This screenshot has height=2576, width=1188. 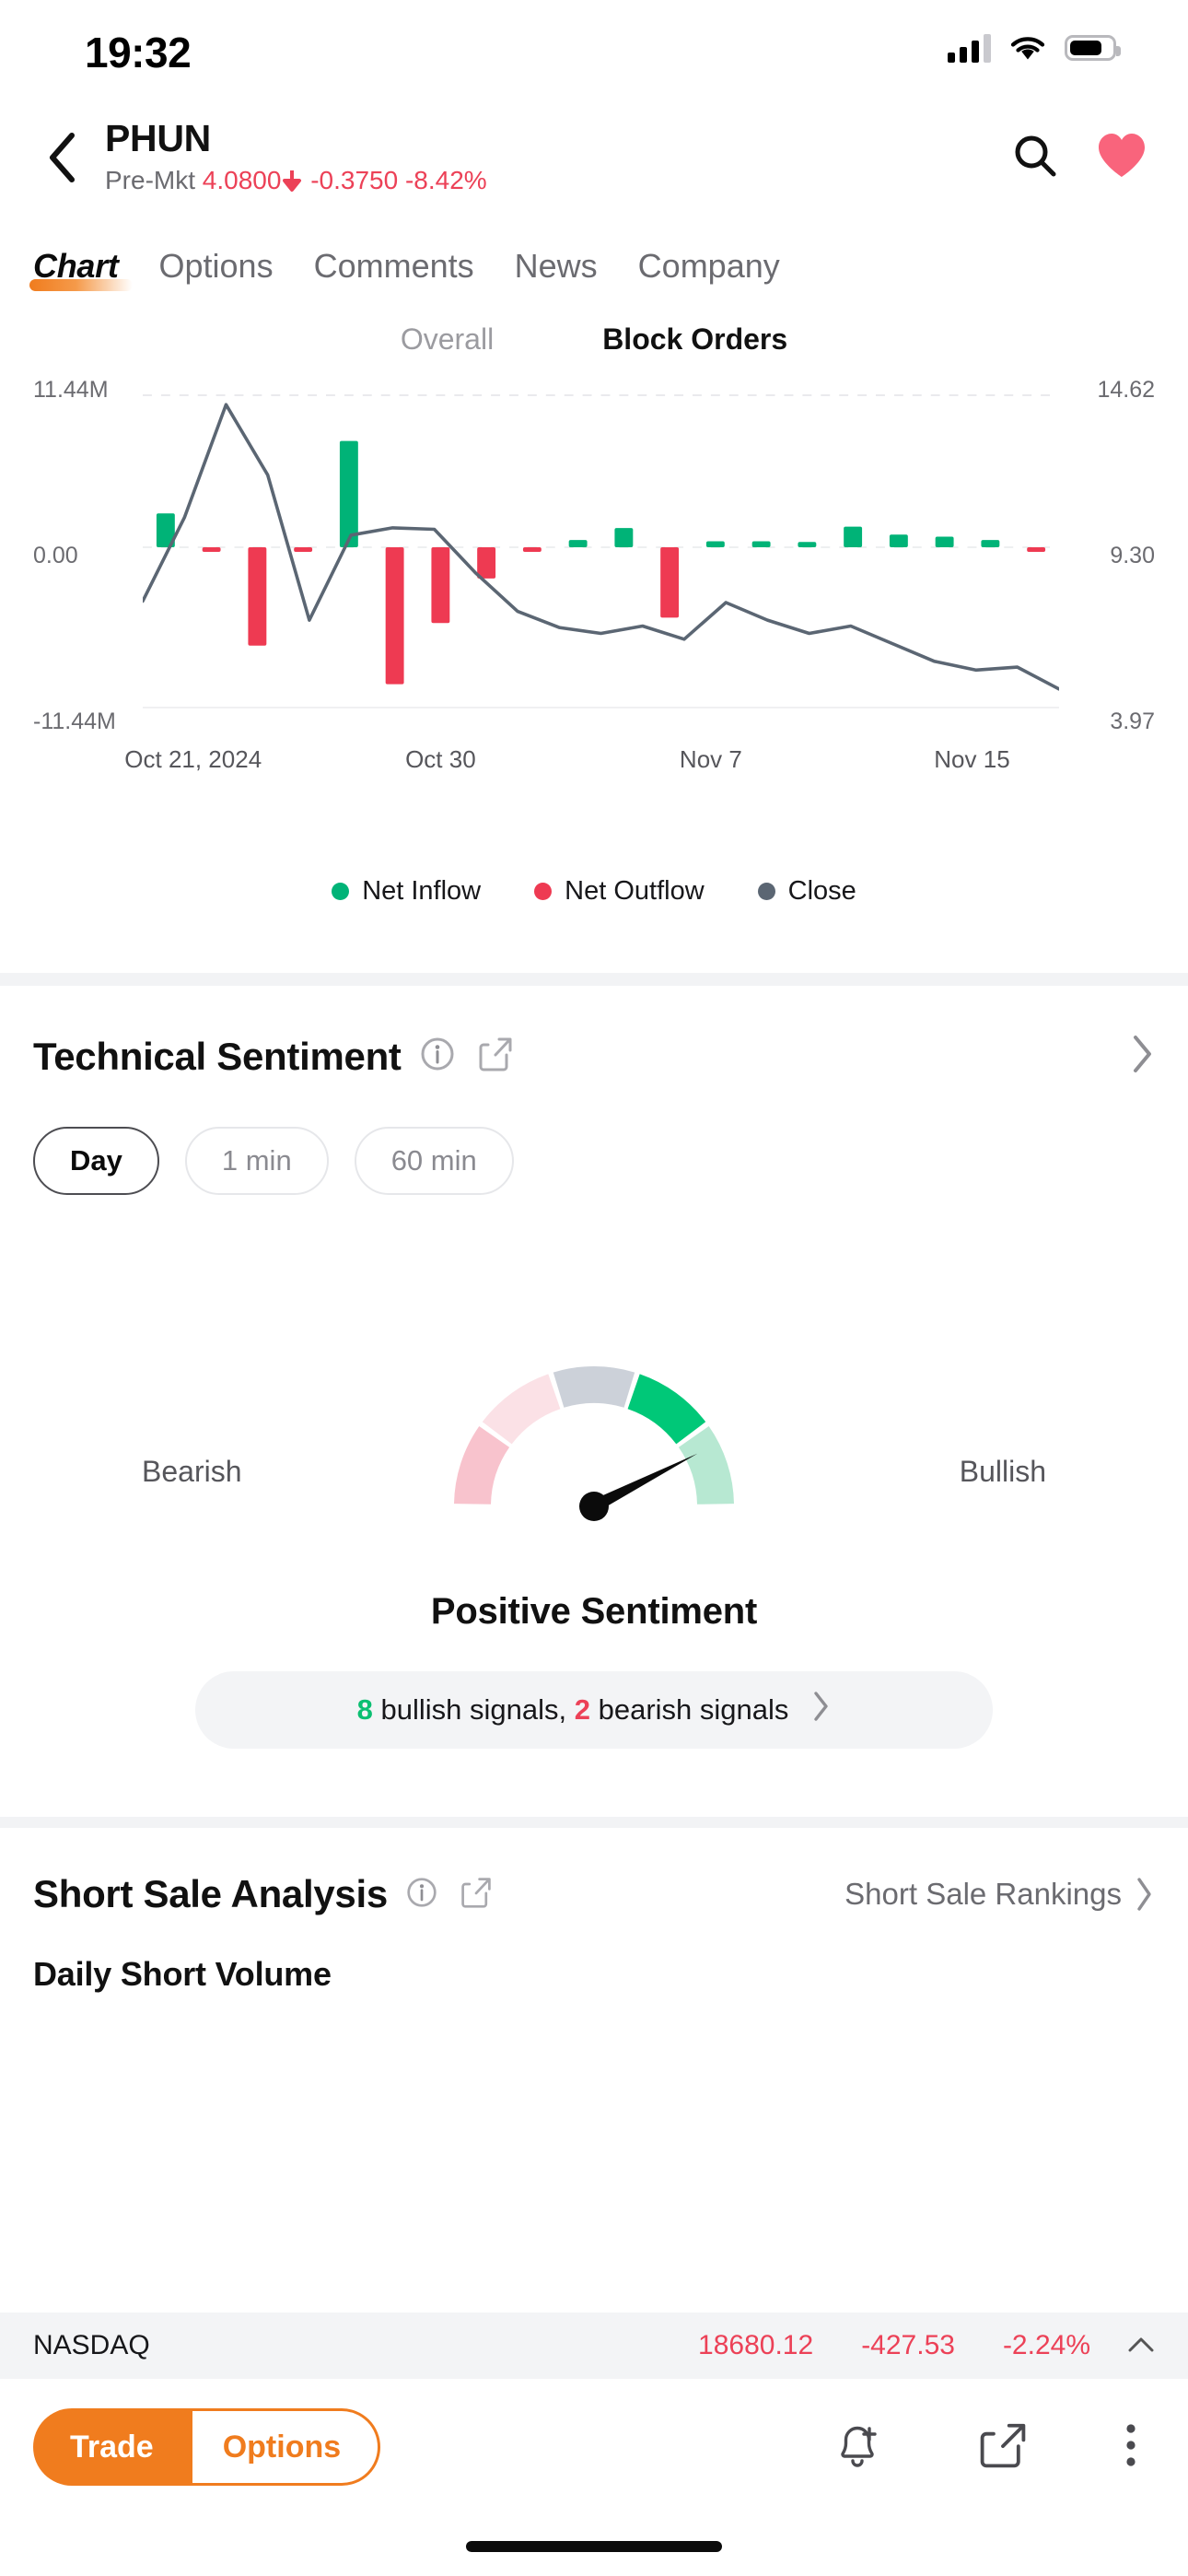 I want to click on signals-summary: 8 bullish signals, 2 bearish signals, so click(x=594, y=1710).